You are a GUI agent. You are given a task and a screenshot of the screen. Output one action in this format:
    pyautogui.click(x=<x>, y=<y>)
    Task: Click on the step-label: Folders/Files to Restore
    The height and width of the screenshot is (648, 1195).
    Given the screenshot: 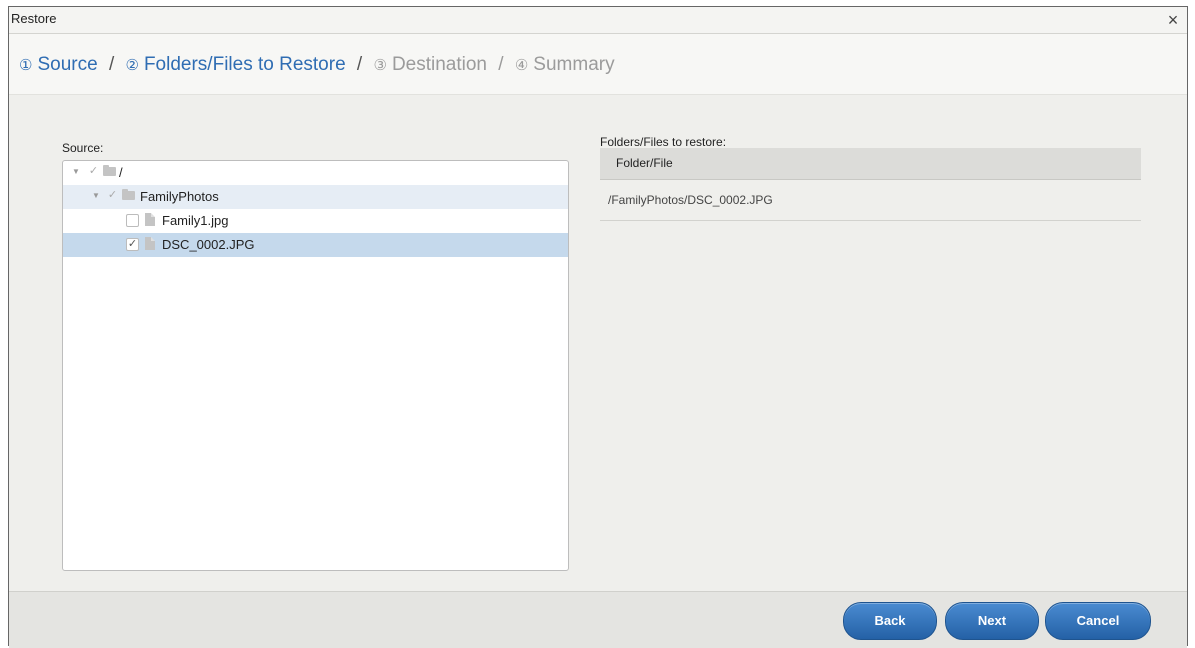 What is the action you would take?
    pyautogui.click(x=244, y=64)
    